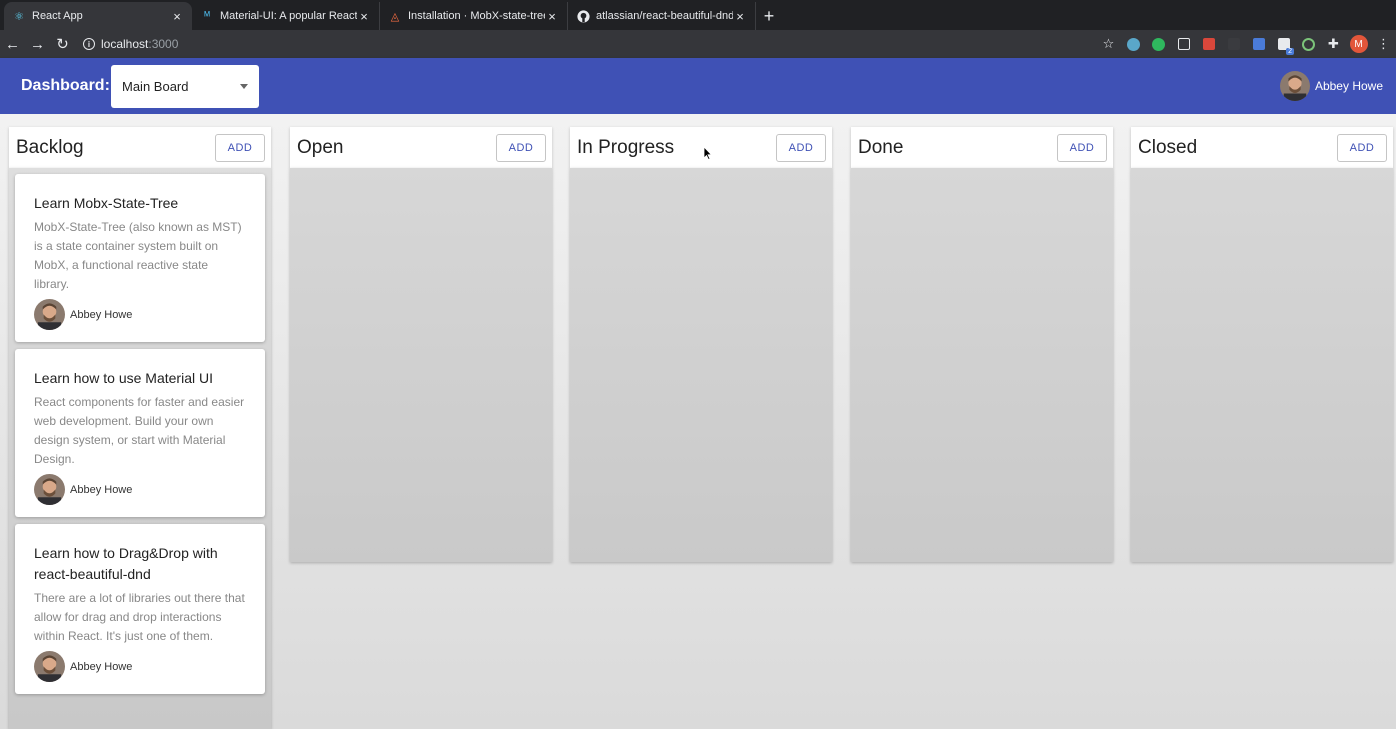 The width and height of the screenshot is (1396, 729). What do you see at coordinates (1290, 51) in the screenshot?
I see `extension-badge: 2` at bounding box center [1290, 51].